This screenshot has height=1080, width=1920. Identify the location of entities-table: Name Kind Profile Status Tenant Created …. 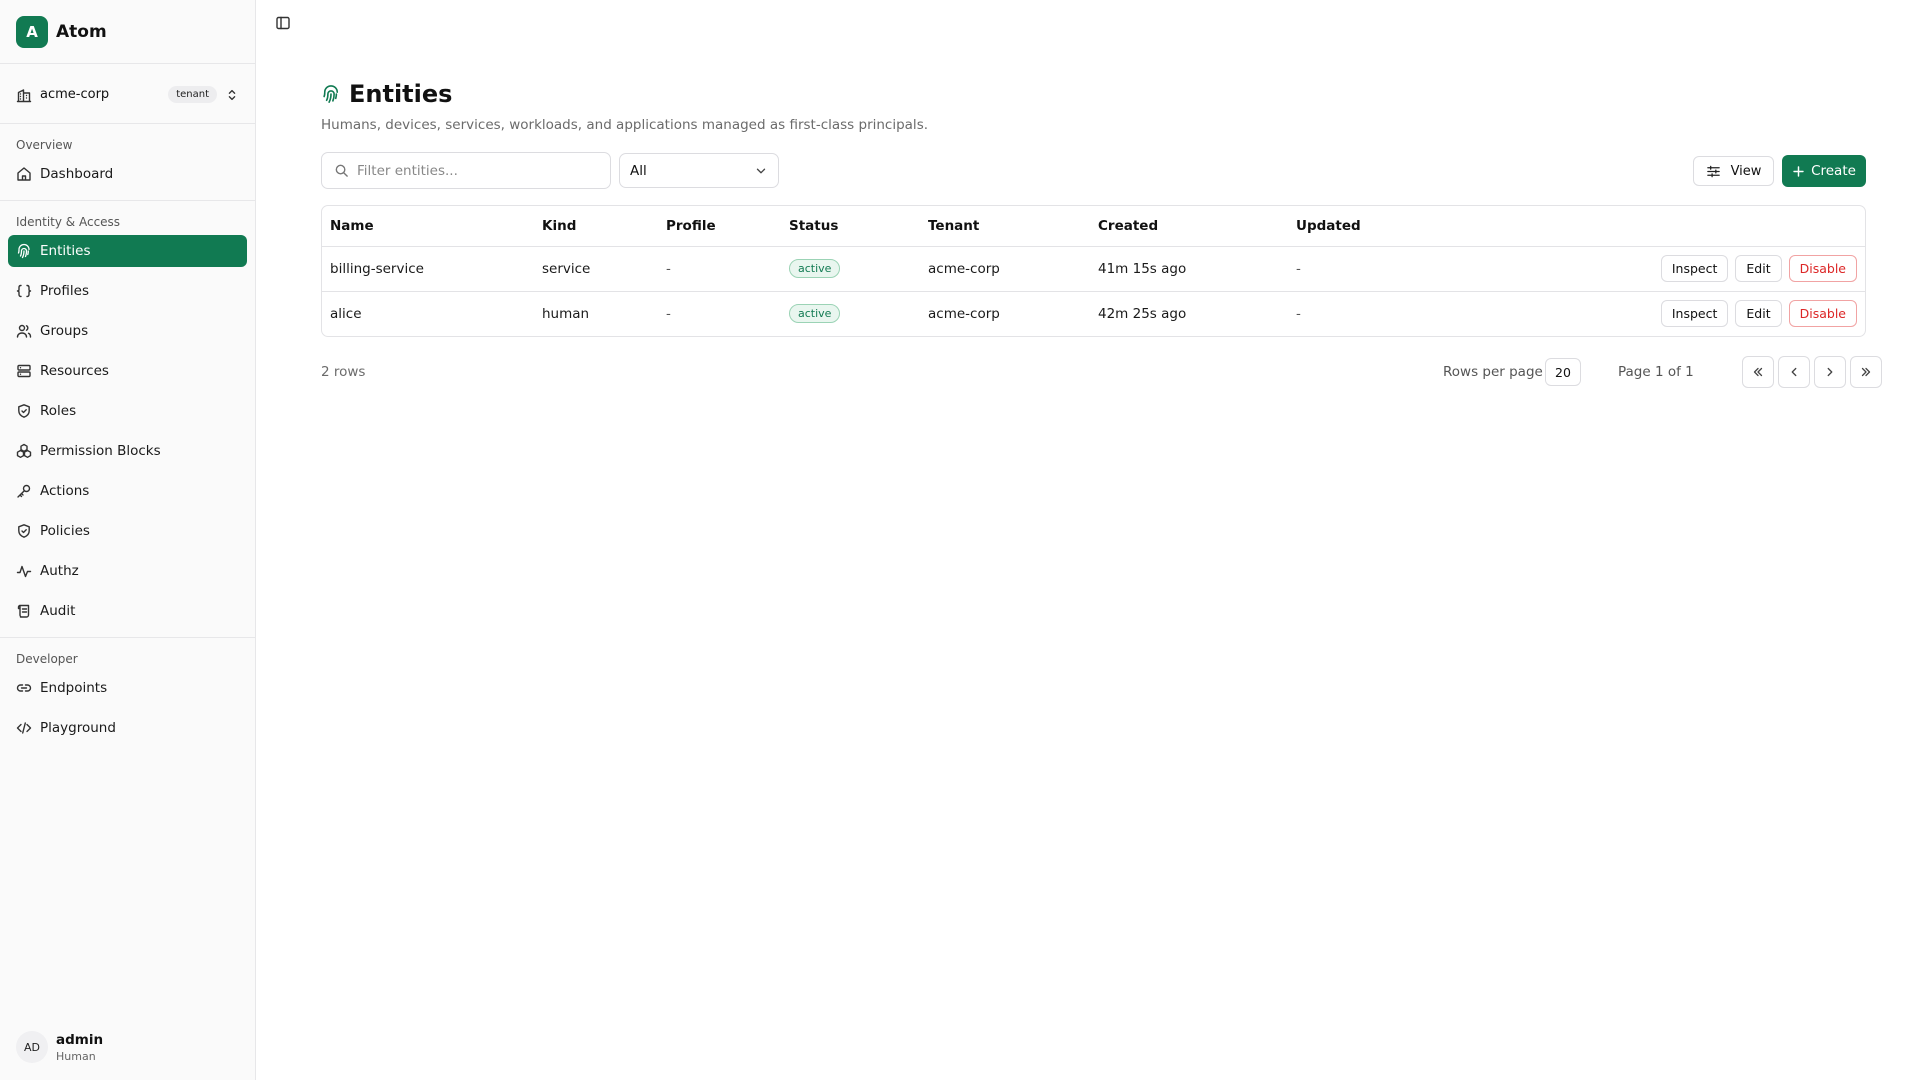
(1093, 271).